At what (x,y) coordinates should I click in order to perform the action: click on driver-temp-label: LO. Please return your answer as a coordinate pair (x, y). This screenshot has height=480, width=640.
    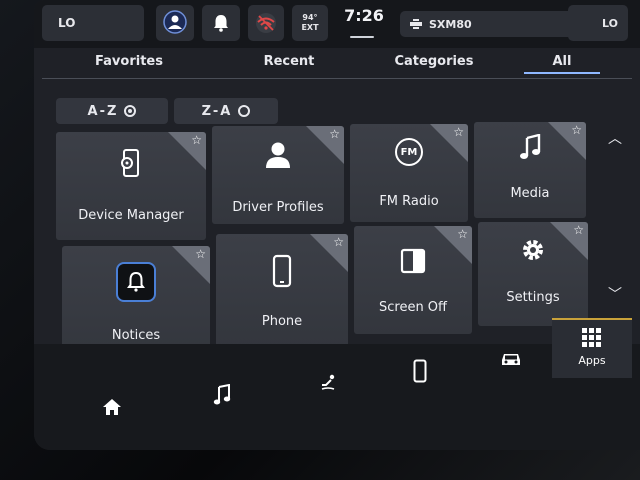
    Looking at the image, I should click on (67, 23).